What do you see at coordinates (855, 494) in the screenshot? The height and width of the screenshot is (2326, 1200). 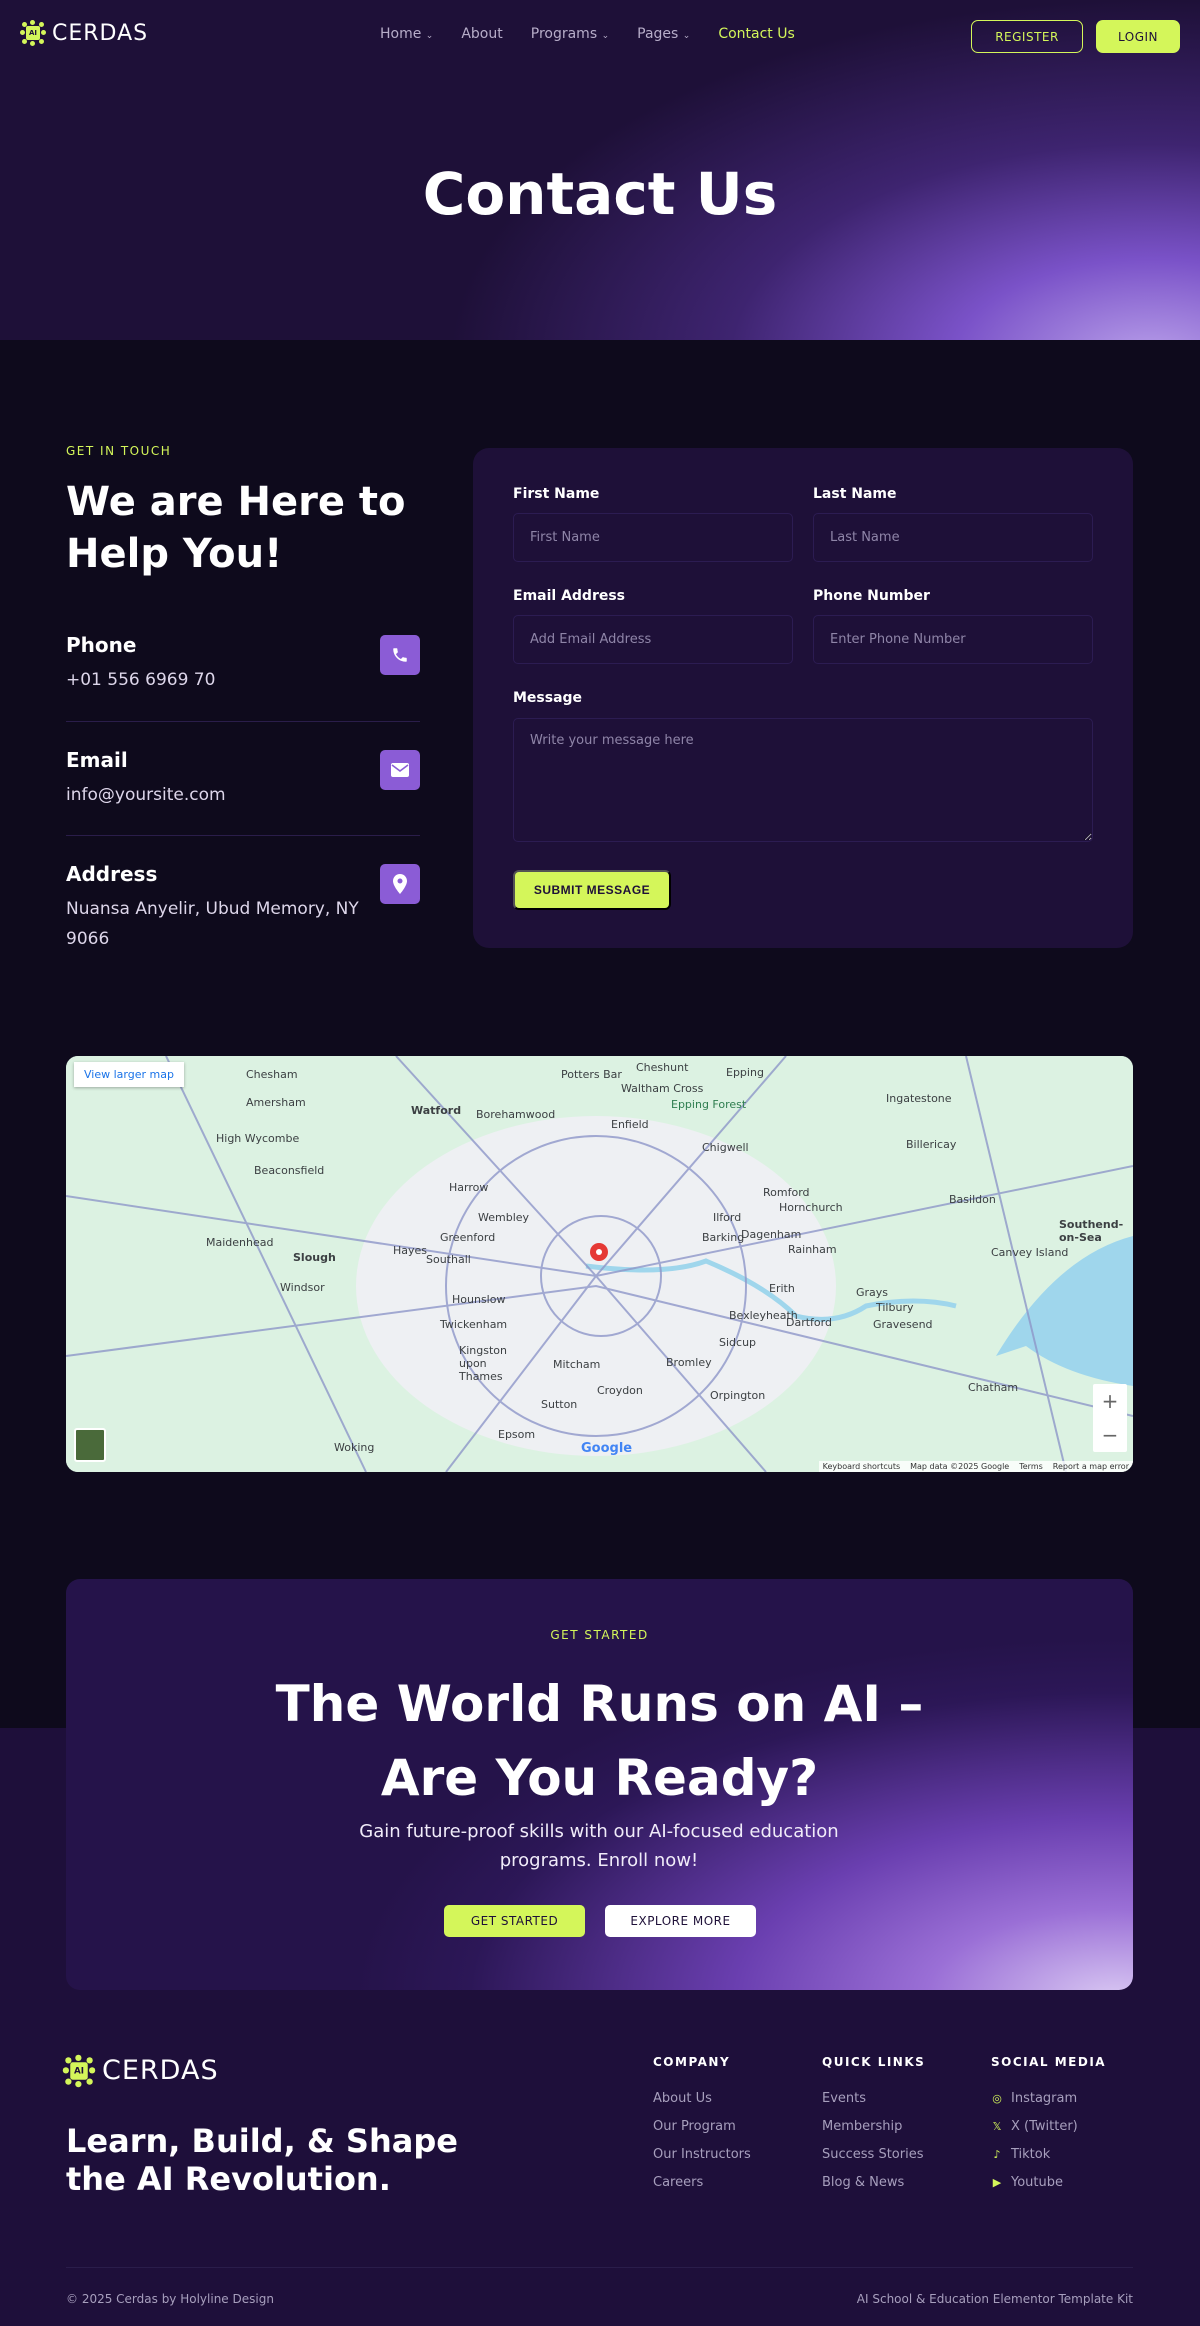 I see `last-name-label: Last Name` at bounding box center [855, 494].